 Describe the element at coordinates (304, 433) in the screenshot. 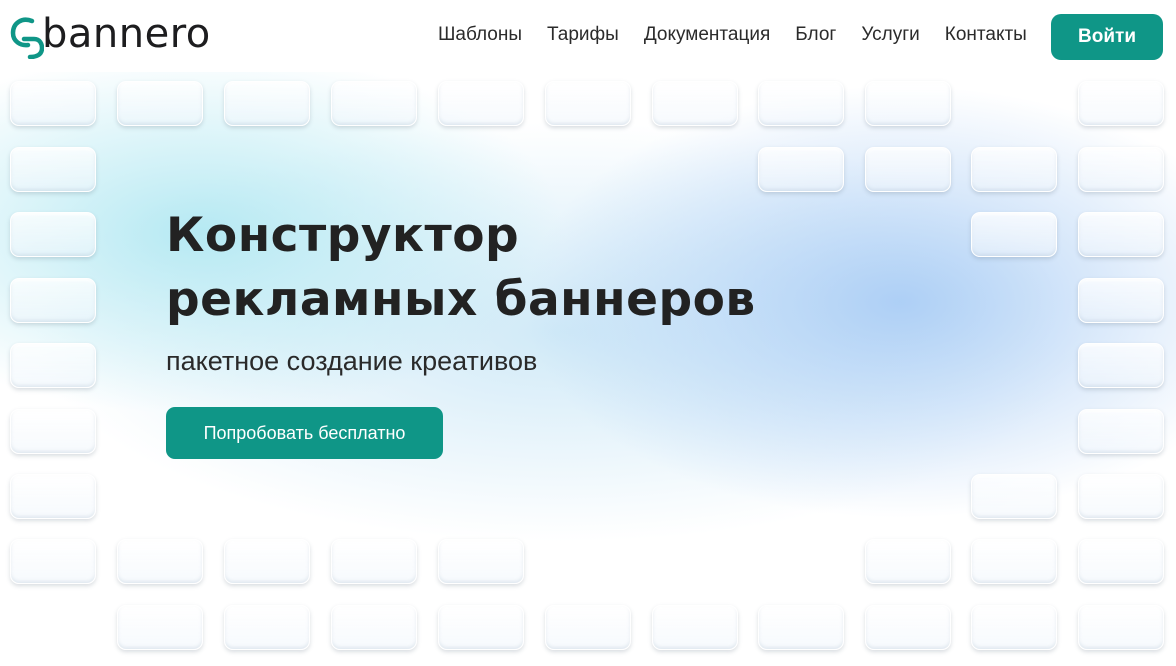

I see `try-free-button: Попробовать бесплатно` at that location.